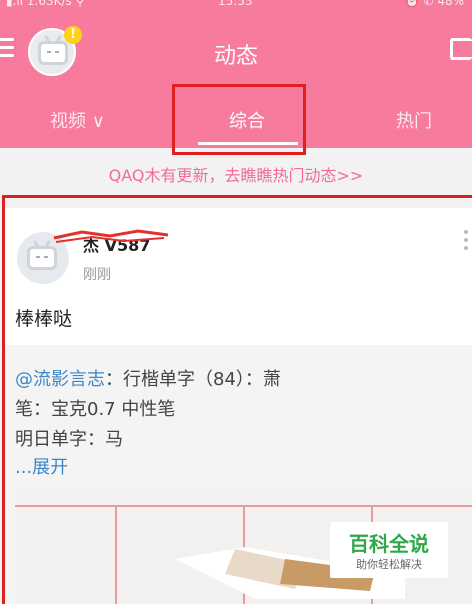 Image resolution: width=472 pixels, height=604 pixels. I want to click on status-time: 15:53, so click(235, 4).